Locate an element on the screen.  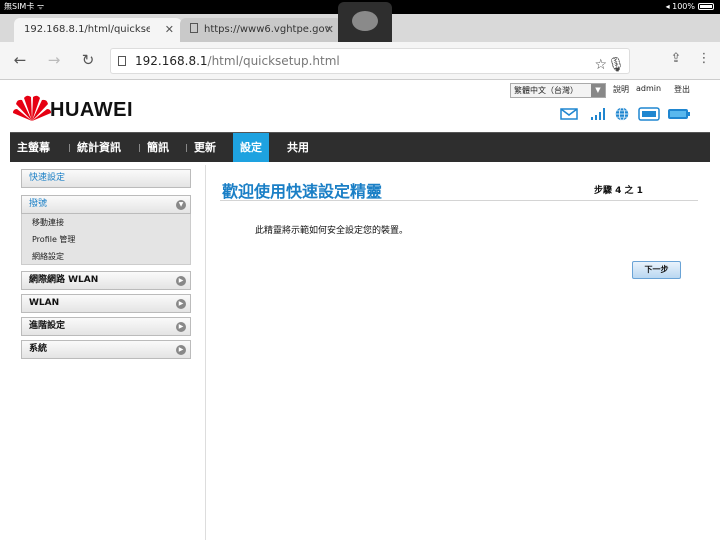
logout-link: 登出 is located at coordinates (682, 89).